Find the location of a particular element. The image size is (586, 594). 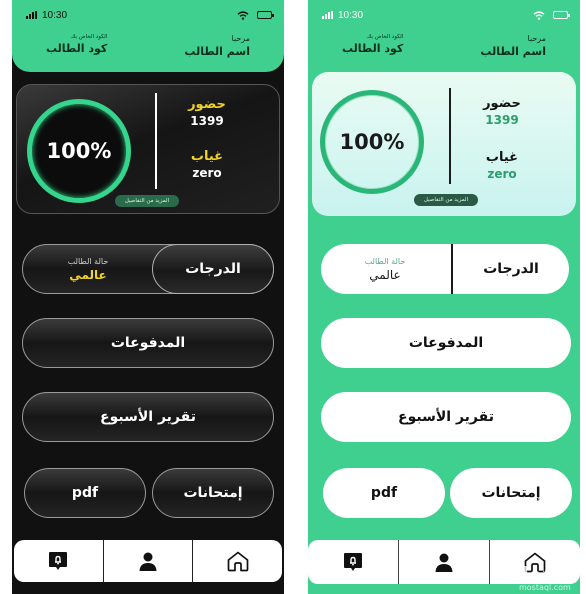

watermark-latin: mostaql.com is located at coordinates (544, 587).